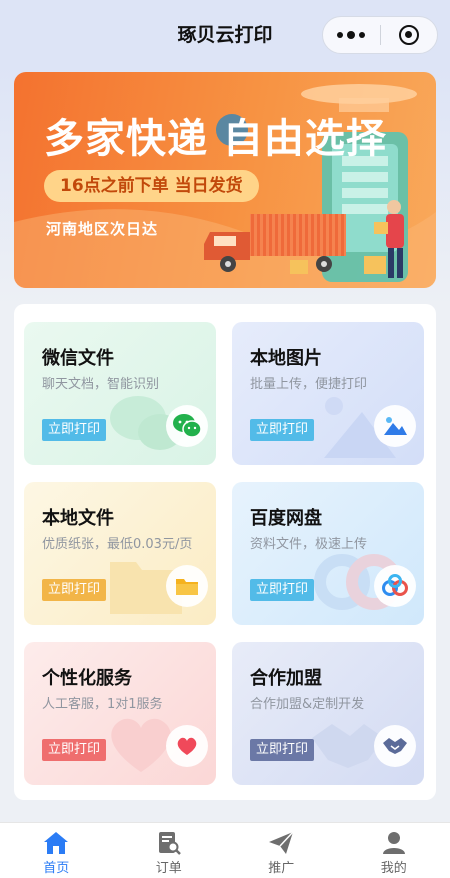  I want to click on card-title: 个性化服务, so click(87, 678).